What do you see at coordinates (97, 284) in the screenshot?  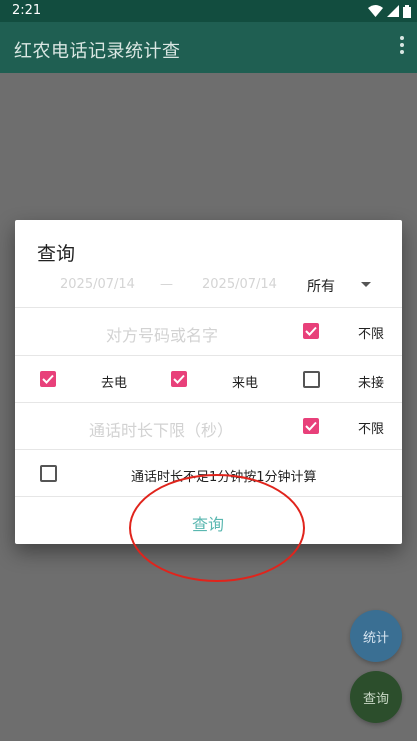 I see `date-from-field: 2025/07/14` at bounding box center [97, 284].